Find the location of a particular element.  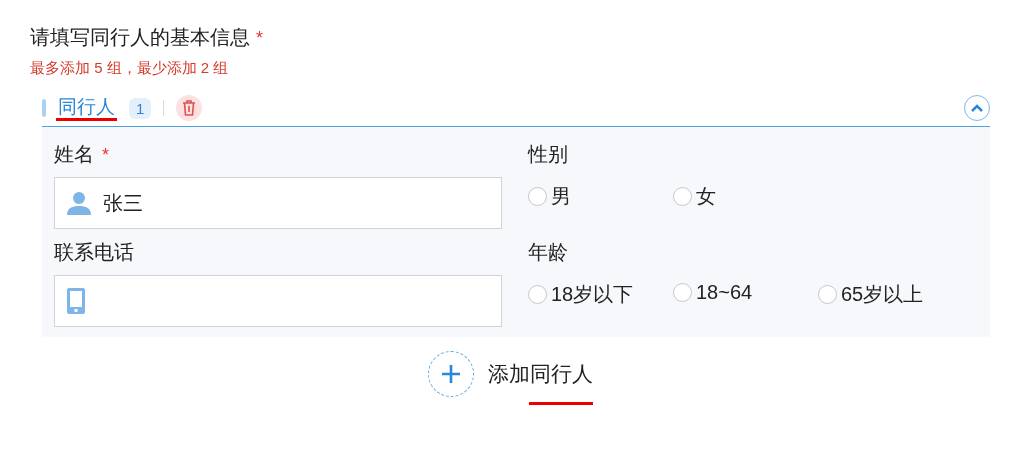

field-label: 性别 is located at coordinates (548, 154).